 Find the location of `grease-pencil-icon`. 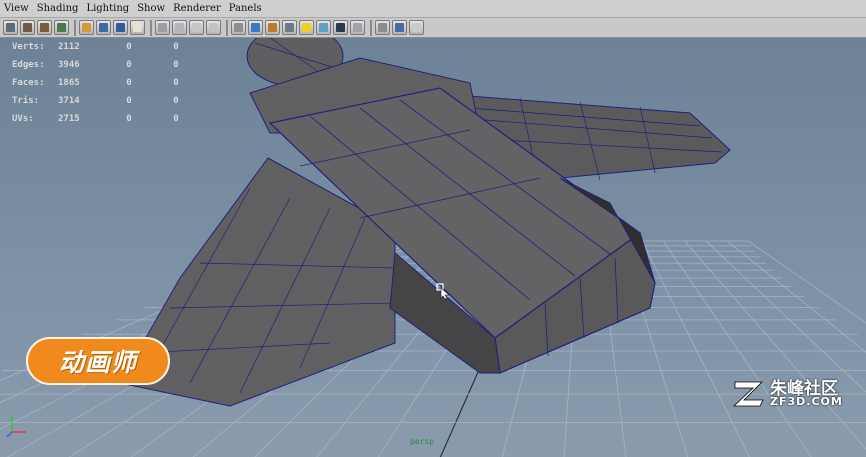

grease-pencil-icon is located at coordinates (120, 27).